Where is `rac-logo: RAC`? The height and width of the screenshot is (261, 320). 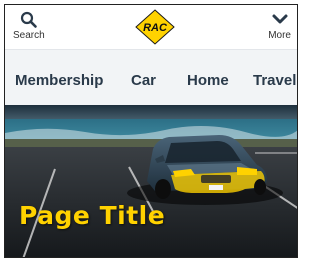
rac-logo: RAC is located at coordinates (155, 27).